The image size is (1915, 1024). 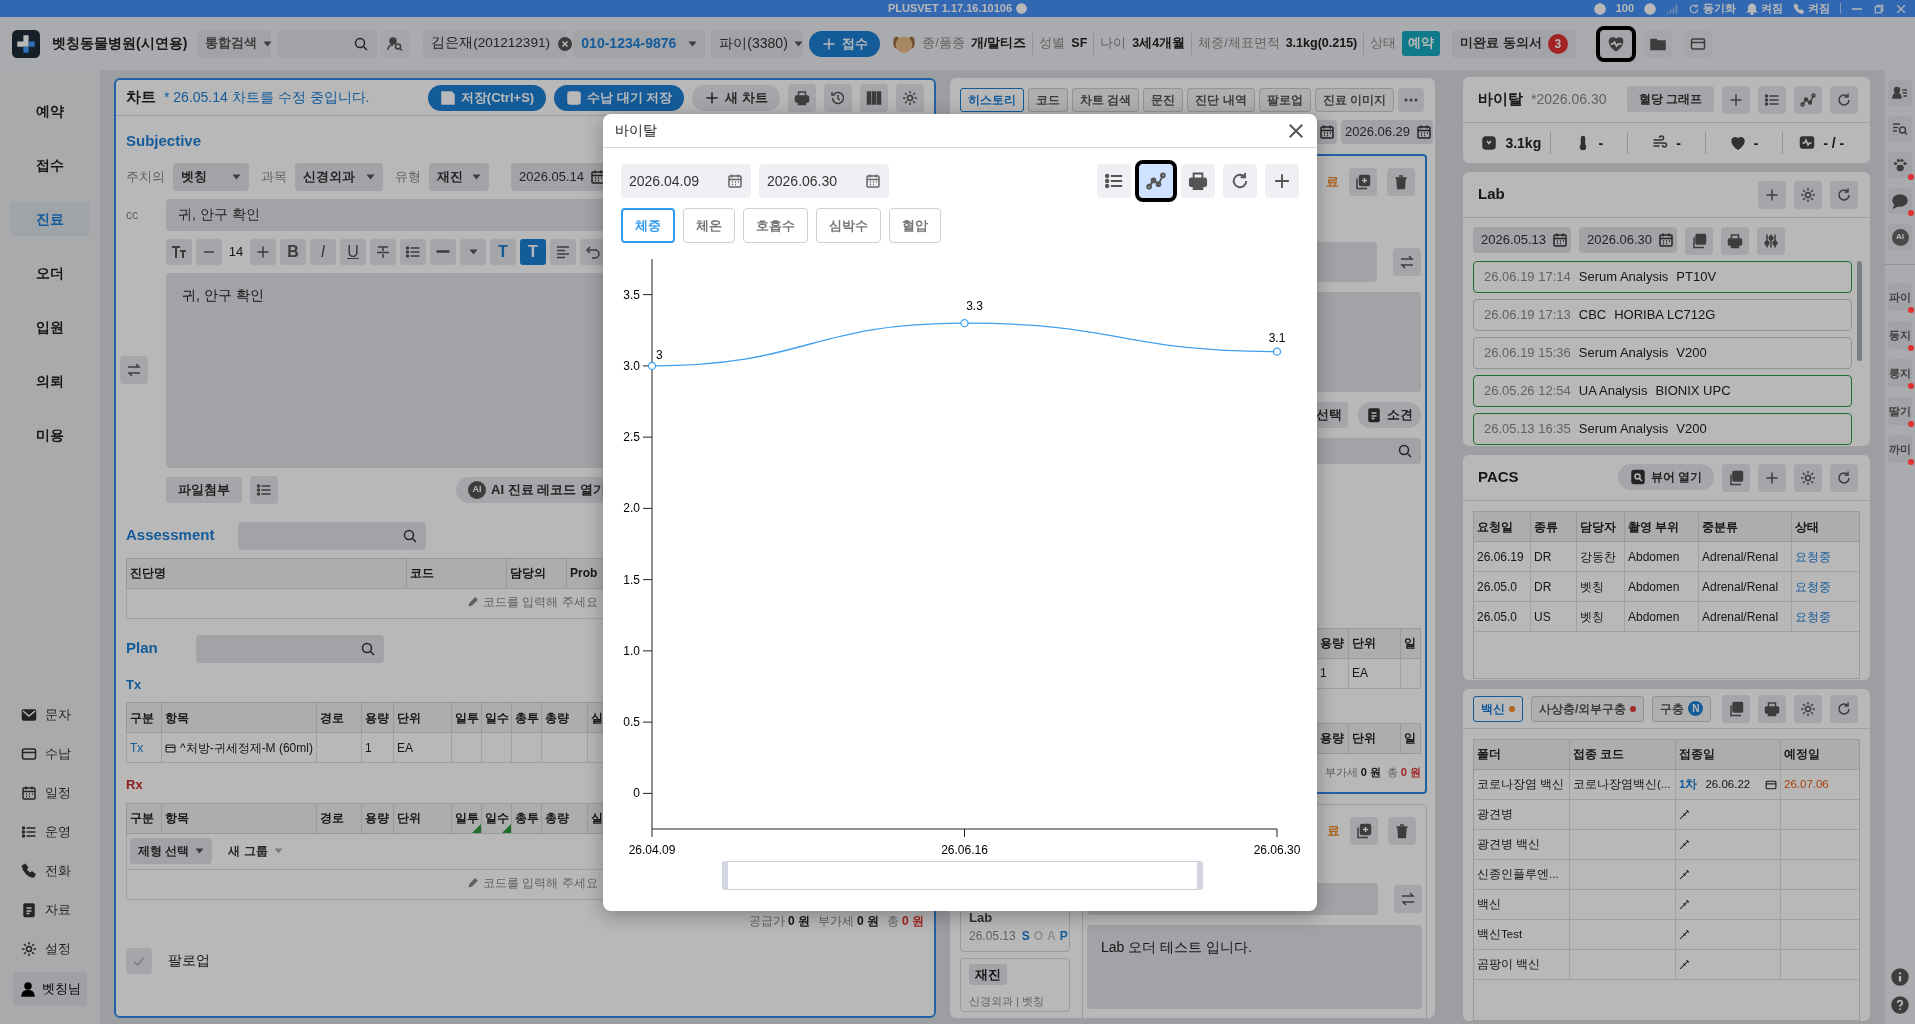 I want to click on lab-time: 26.05.13 16:35, so click(x=1527, y=429).